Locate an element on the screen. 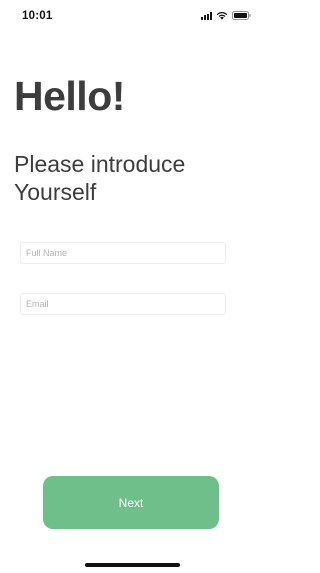 Image resolution: width=320 pixels, height=573 pixels. signal-icon is located at coordinates (206, 15).